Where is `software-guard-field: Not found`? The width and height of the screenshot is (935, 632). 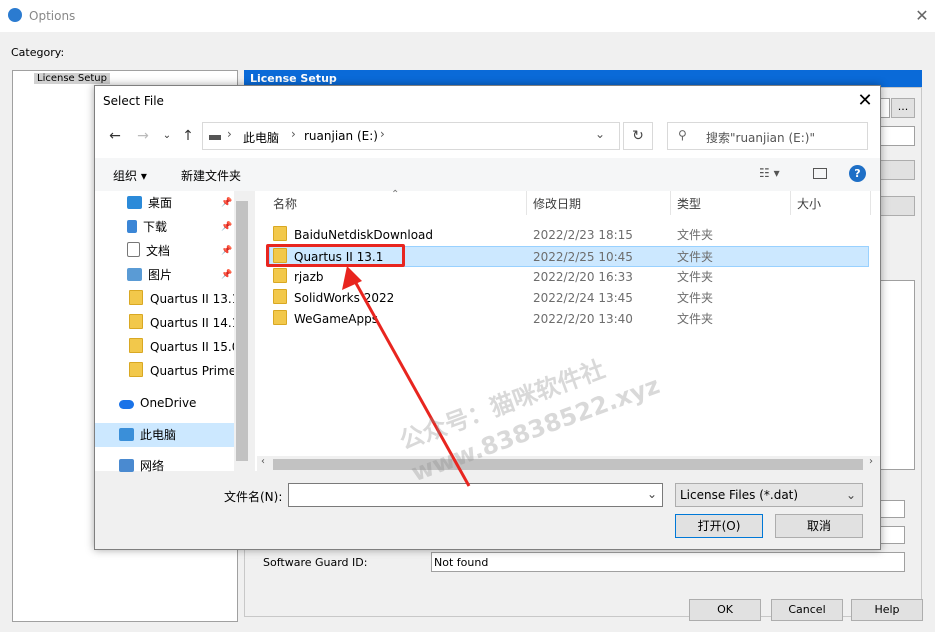
software-guard-field: Not found is located at coordinates (668, 562).